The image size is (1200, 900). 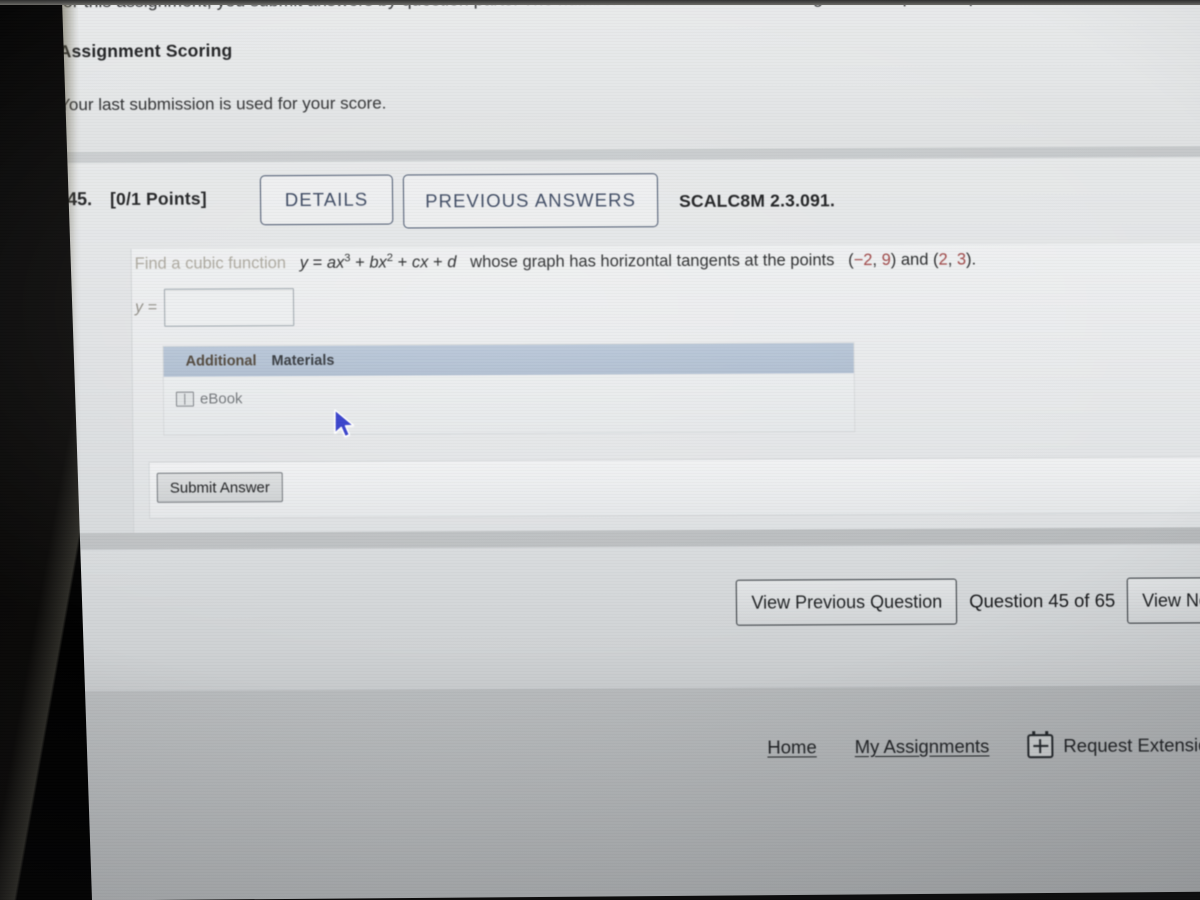 What do you see at coordinates (304, 263) in the screenshot?
I see `prompt-y: y` at bounding box center [304, 263].